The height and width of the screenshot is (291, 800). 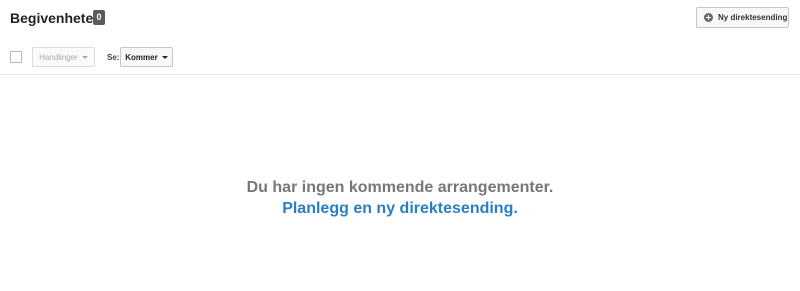 What do you see at coordinates (16, 57) in the screenshot?
I see `select-all-checkbox` at bounding box center [16, 57].